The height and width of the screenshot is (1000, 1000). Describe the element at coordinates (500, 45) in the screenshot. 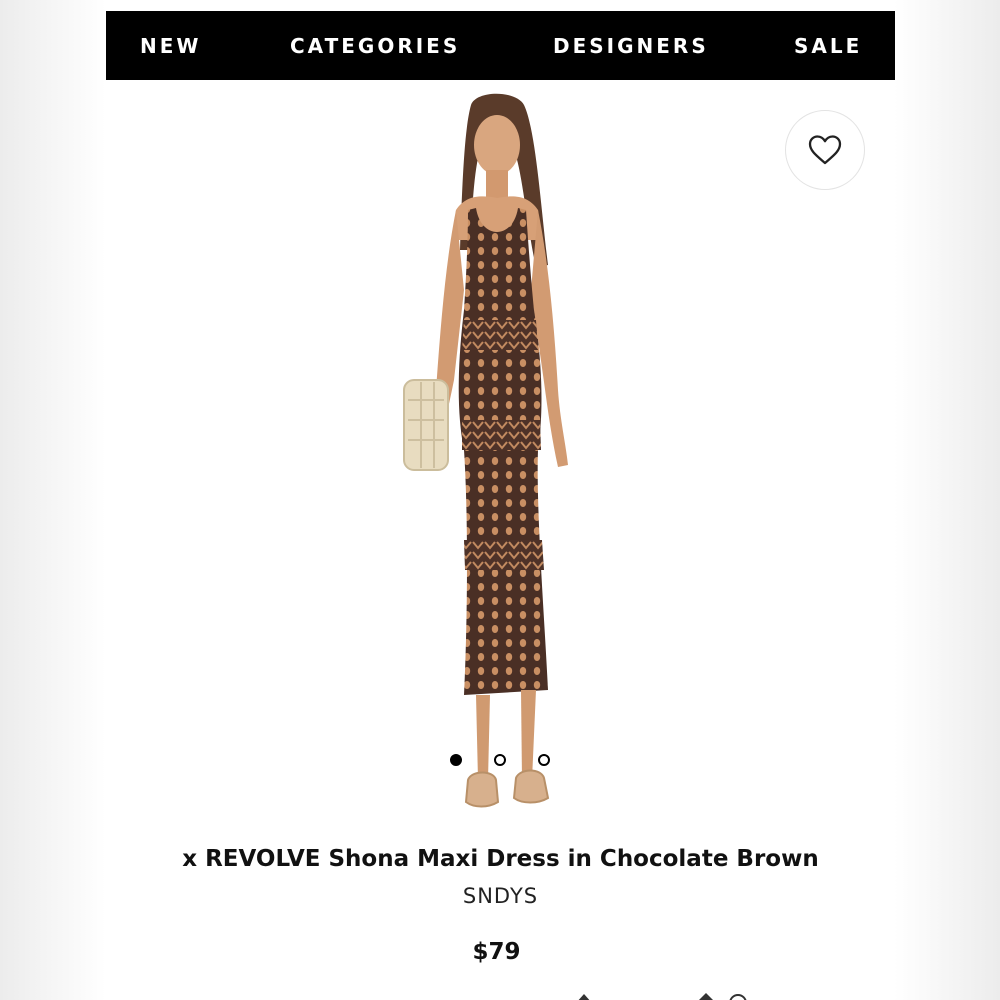

I see `top-navigation-bar: NEW CATEGORIES DESIGNERS SALE` at that location.